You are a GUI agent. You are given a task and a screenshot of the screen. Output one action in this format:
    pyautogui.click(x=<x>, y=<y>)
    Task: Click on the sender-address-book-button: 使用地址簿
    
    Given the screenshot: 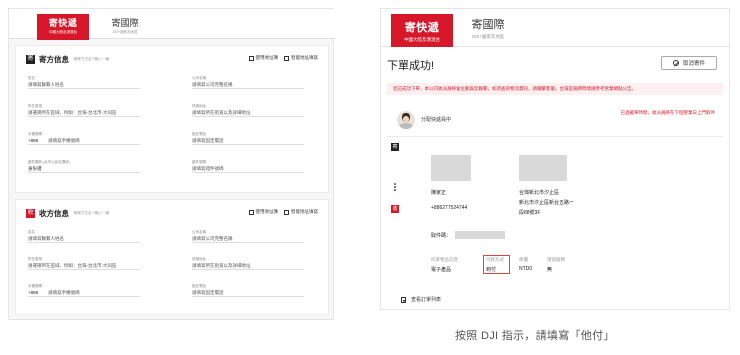 What is the action you would take?
    pyautogui.click(x=263, y=58)
    